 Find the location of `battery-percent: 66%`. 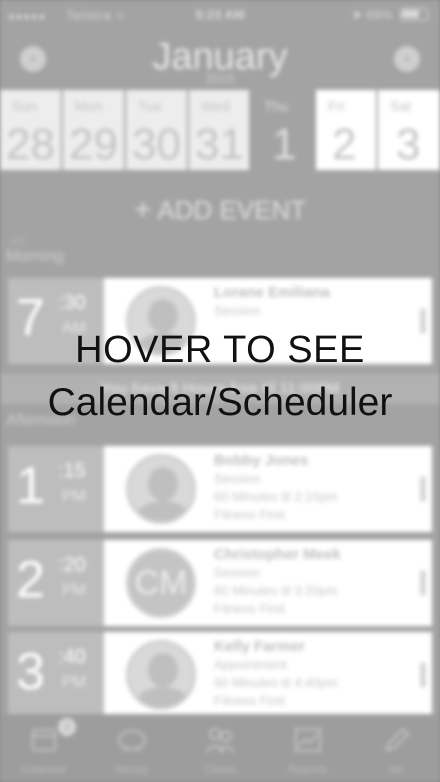

battery-percent: 66% is located at coordinates (379, 14).